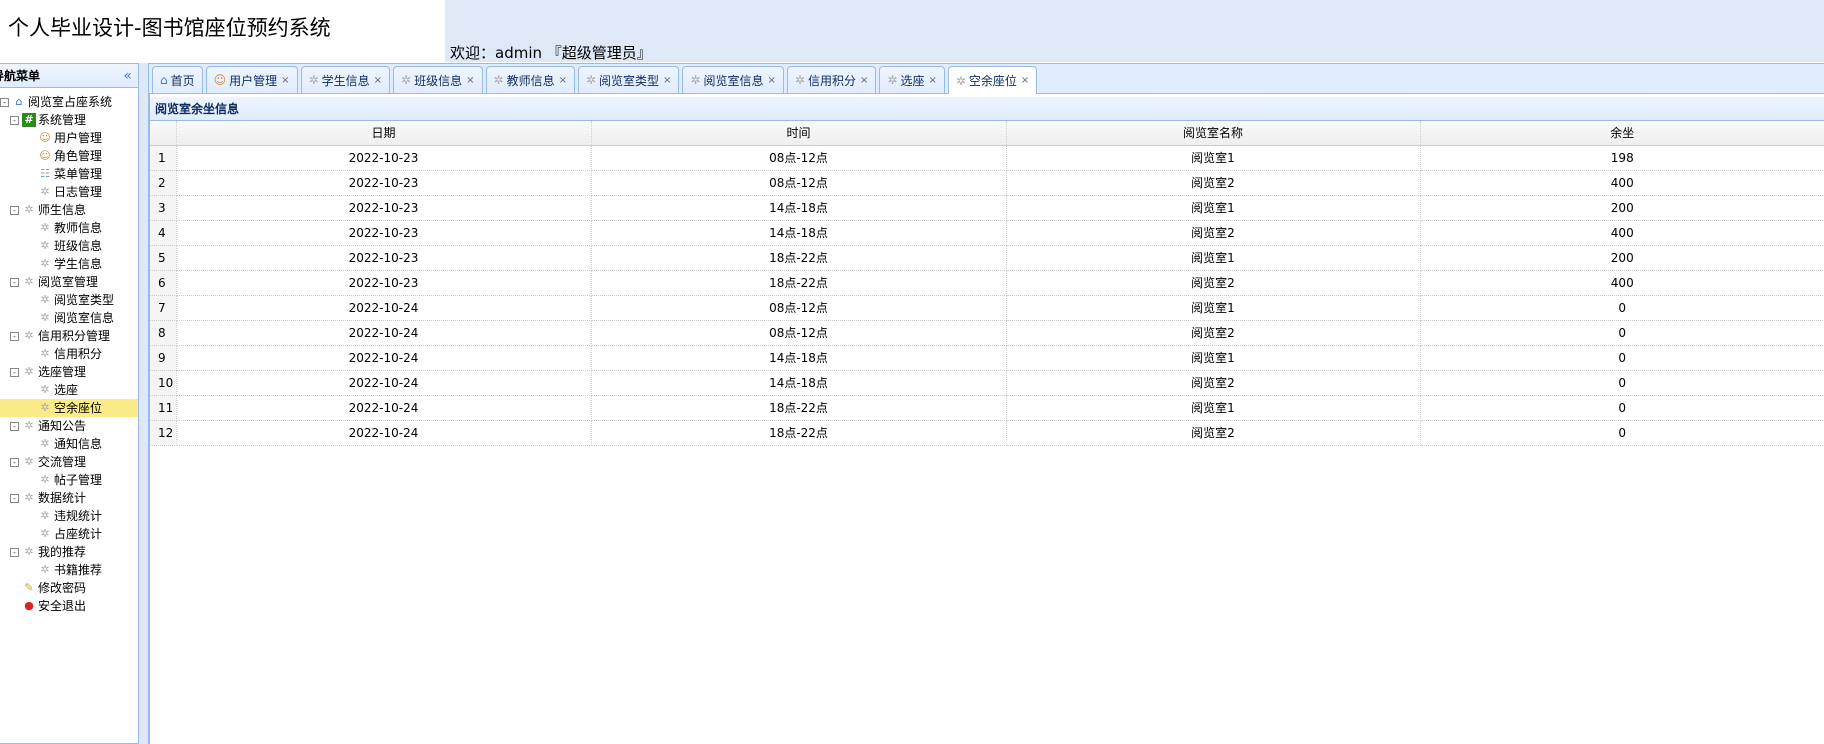  What do you see at coordinates (69, 318) in the screenshot?
I see `sidebar-item: ✲ 阅览室信息` at bounding box center [69, 318].